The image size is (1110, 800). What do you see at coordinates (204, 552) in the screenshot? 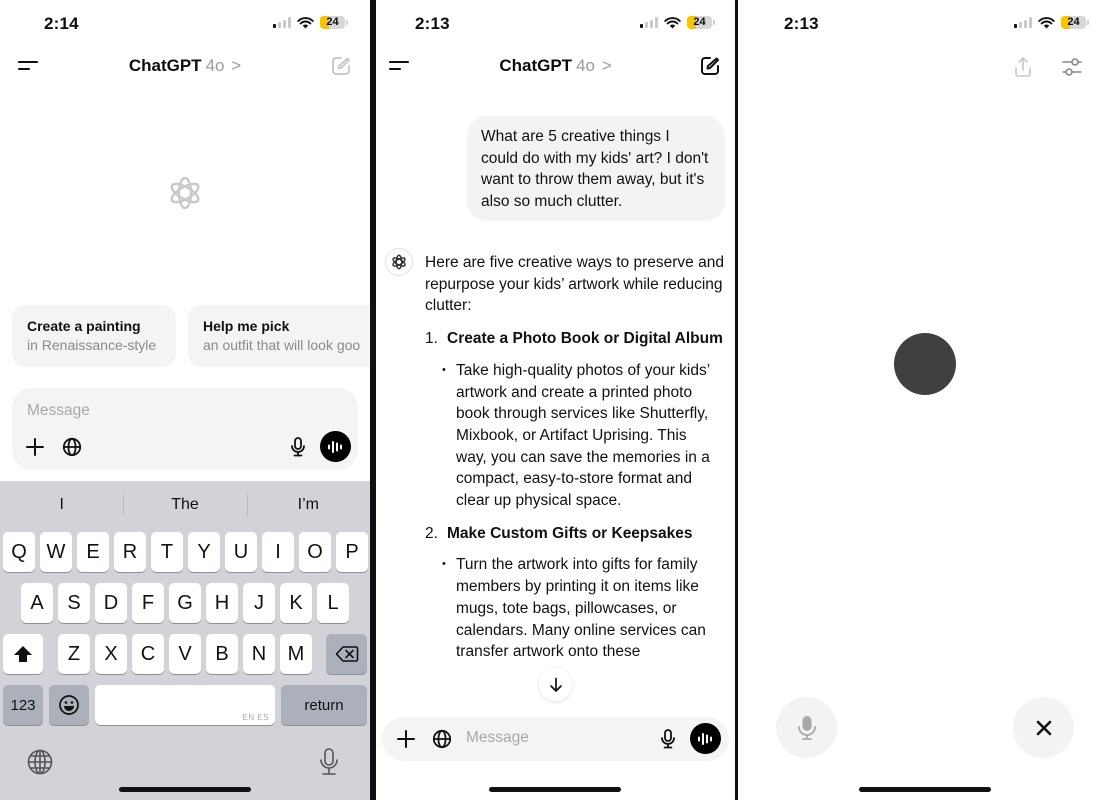
I see `key-y: Y` at bounding box center [204, 552].